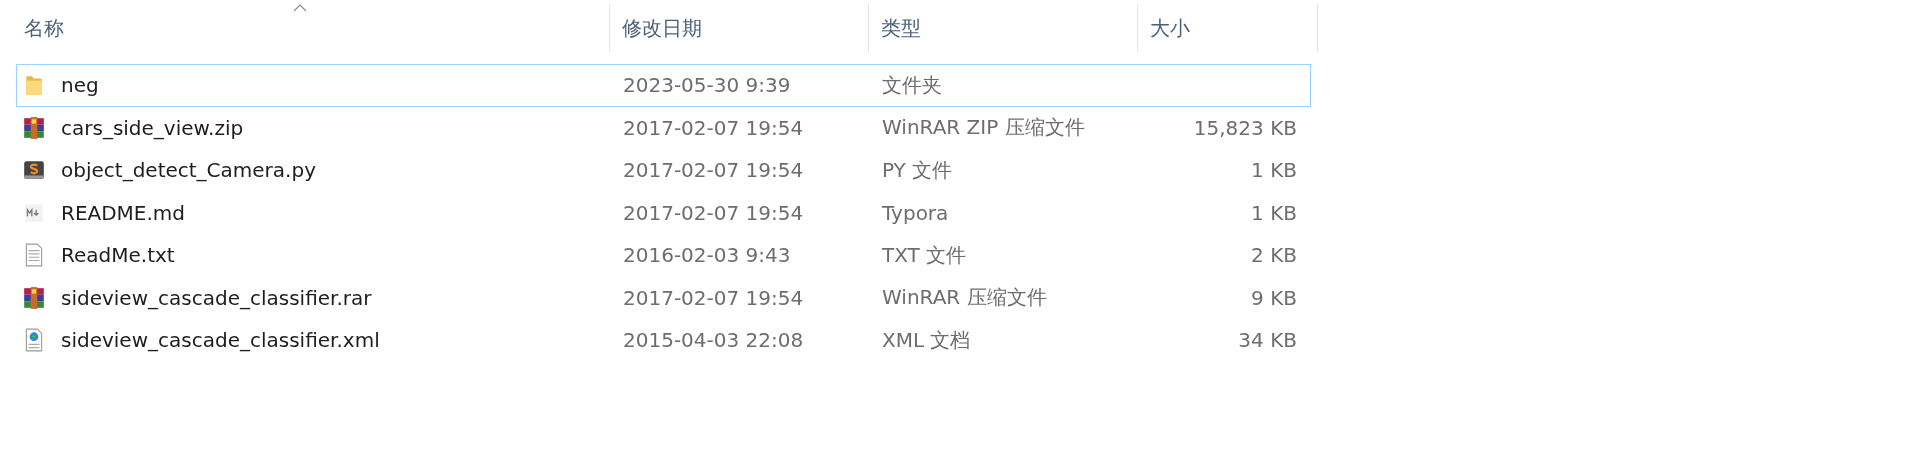 Image resolution: width=1920 pixels, height=456 pixels. What do you see at coordinates (707, 255) in the screenshot?
I see `modified-date: 2016-02-03 9:43` at bounding box center [707, 255].